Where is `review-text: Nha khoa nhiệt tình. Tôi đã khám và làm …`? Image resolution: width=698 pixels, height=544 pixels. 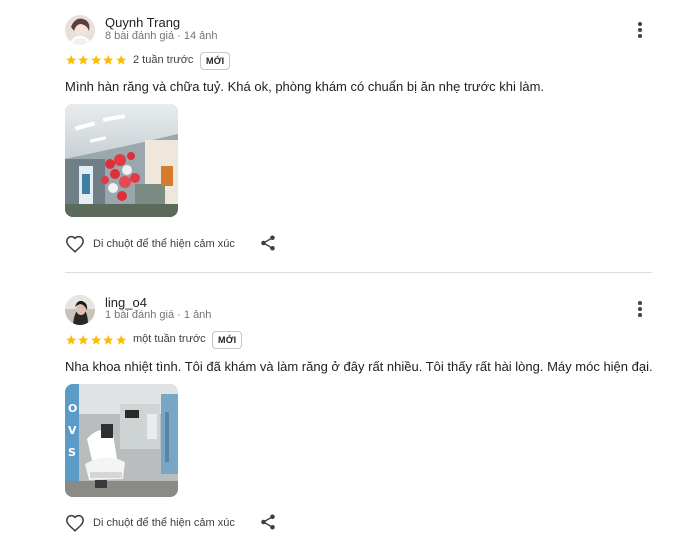 review-text: Nha khoa nhiệt tình. Tôi đã khám và làm … is located at coordinates (359, 366).